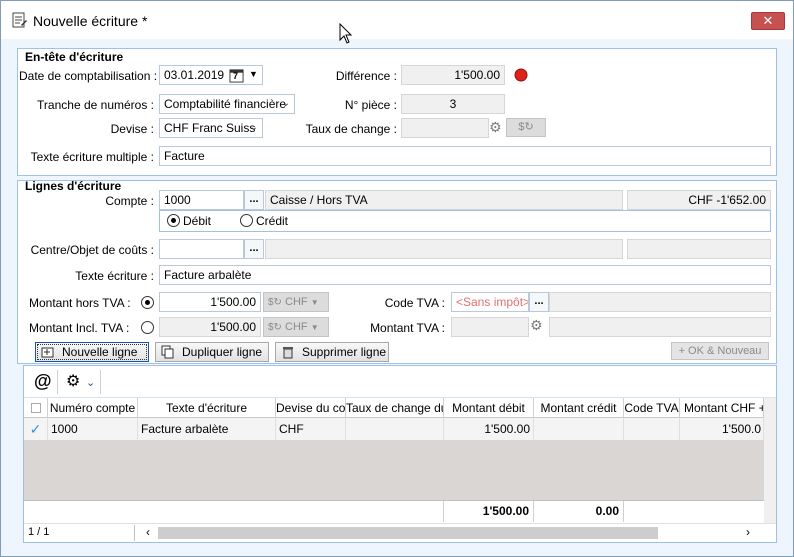  Describe the element at coordinates (444, 200) in the screenshot. I see `account-name-field: Caisse / Hors TVA` at that location.